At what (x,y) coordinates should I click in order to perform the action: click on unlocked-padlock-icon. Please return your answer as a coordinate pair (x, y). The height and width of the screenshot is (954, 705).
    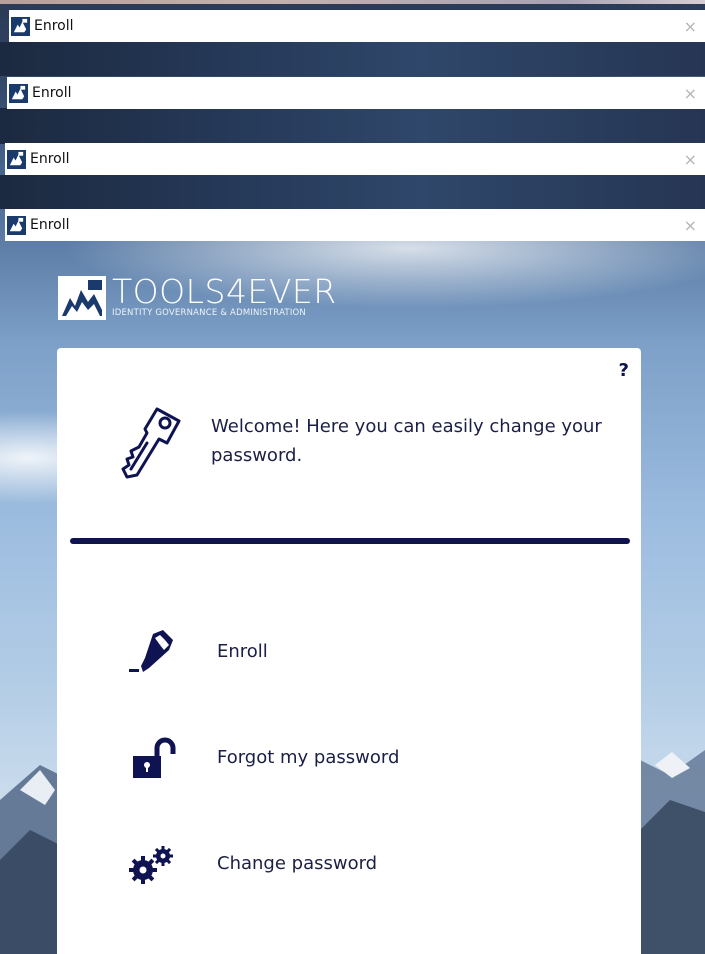
    Looking at the image, I should click on (154, 757).